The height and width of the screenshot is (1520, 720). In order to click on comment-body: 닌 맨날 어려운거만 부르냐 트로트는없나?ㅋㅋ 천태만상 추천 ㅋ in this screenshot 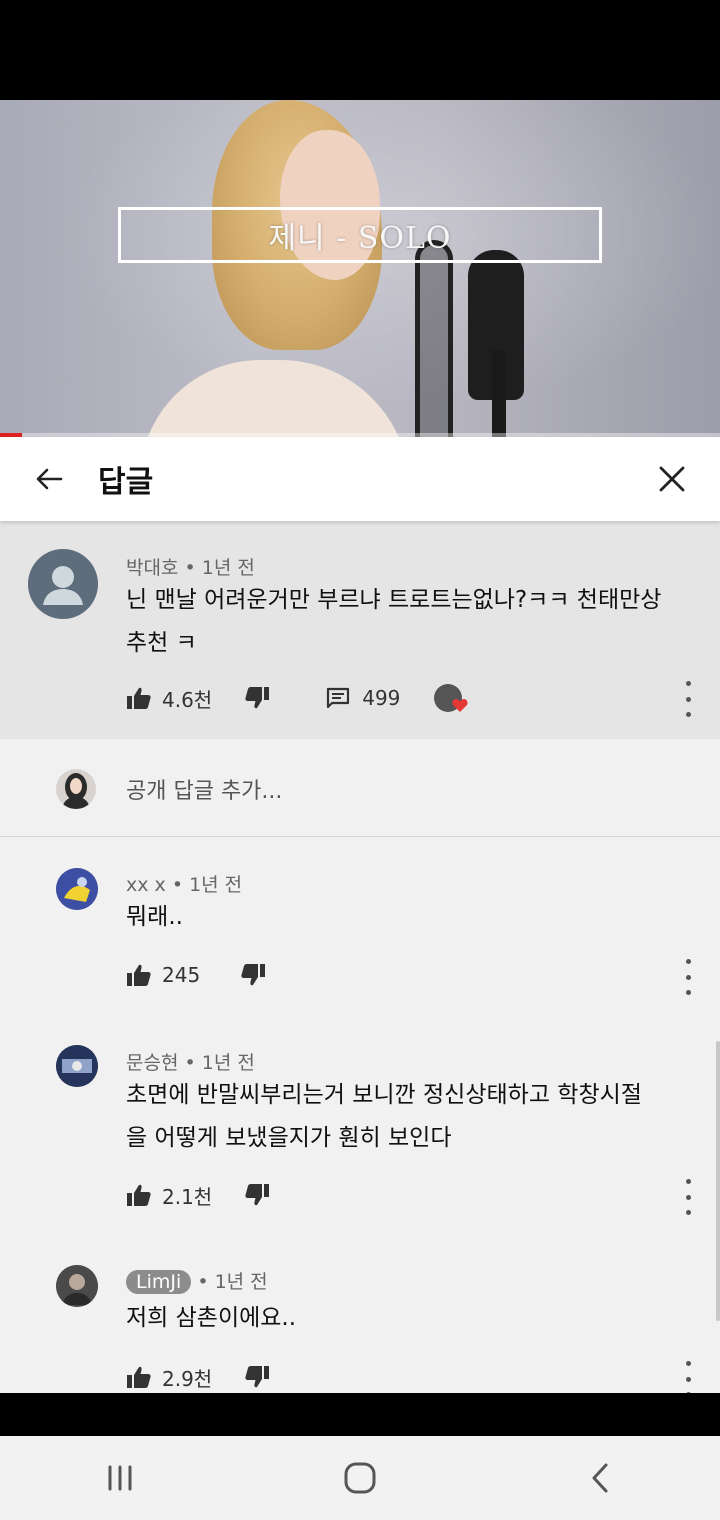, I will do `click(393, 622)`.